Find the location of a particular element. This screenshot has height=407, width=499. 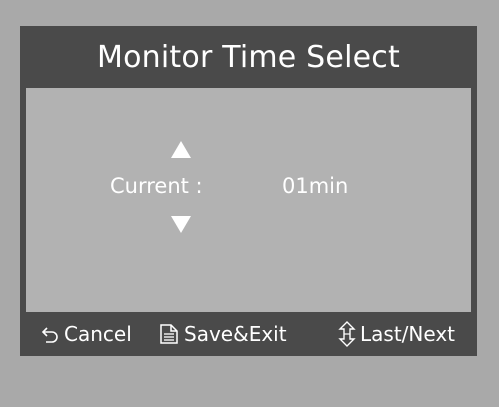

save-exit-label: Save&Exit is located at coordinates (235, 334).